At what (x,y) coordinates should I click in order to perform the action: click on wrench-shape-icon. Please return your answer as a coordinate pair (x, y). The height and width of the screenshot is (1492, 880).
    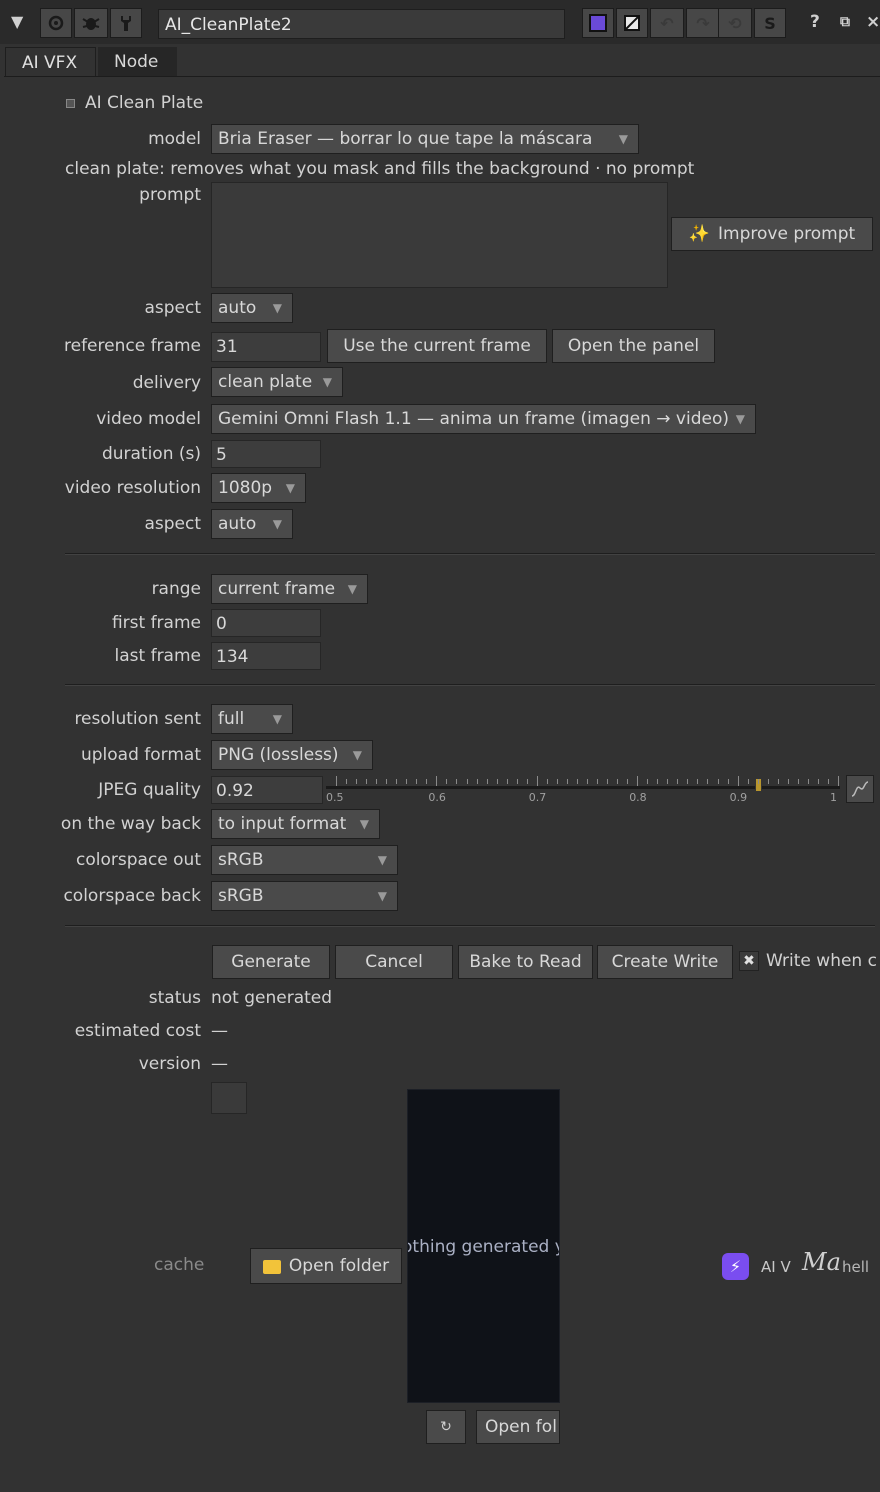
    Looking at the image, I should click on (126, 23).